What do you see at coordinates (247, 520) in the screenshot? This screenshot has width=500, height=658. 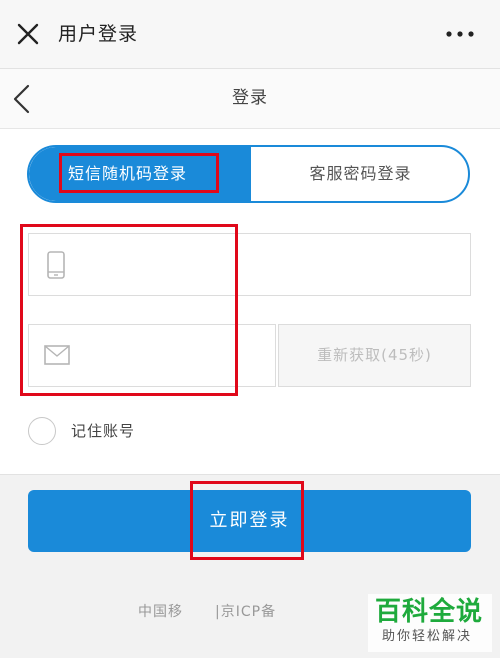 I see `highlight-box-login` at bounding box center [247, 520].